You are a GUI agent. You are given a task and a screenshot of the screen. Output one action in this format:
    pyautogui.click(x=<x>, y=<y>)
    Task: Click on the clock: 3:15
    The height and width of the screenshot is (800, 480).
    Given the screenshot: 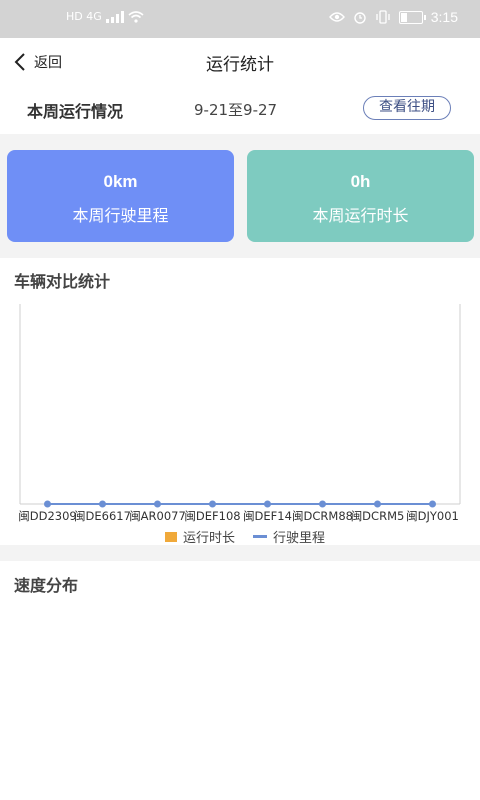 What is the action you would take?
    pyautogui.click(x=444, y=17)
    